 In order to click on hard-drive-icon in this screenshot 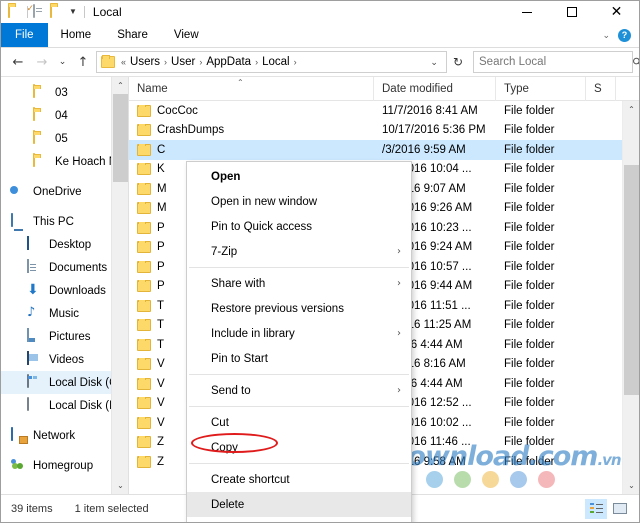, I will do `click(35, 382)`.